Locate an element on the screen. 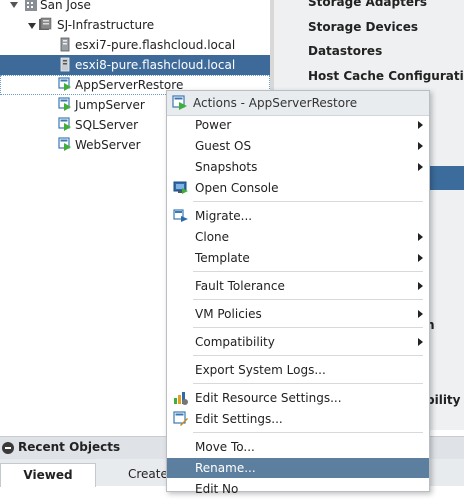 Image resolution: width=464 pixels, height=499 pixels. datacenter-icon is located at coordinates (31, 5).